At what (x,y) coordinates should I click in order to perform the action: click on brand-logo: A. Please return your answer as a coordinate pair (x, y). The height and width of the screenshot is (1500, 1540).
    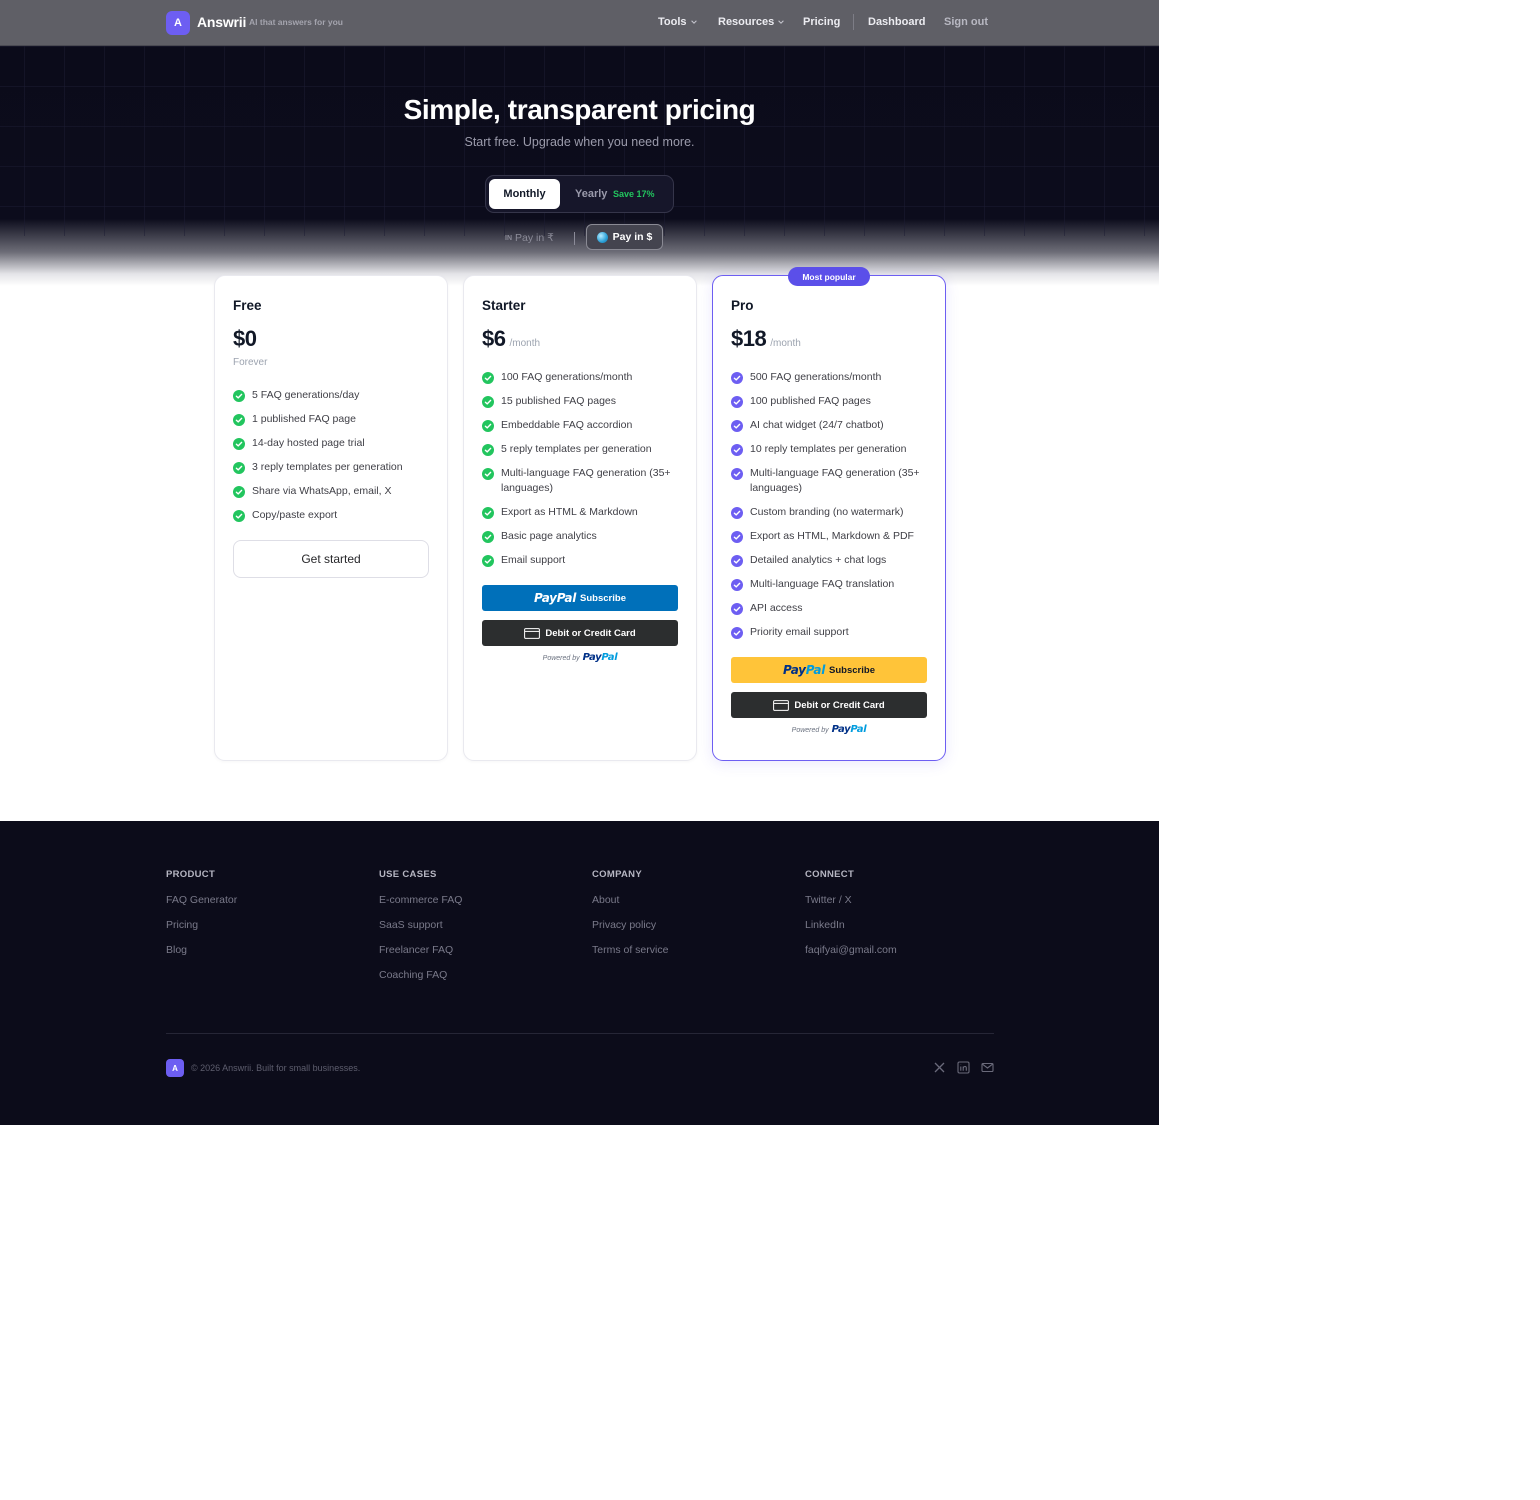
    Looking at the image, I should click on (178, 23).